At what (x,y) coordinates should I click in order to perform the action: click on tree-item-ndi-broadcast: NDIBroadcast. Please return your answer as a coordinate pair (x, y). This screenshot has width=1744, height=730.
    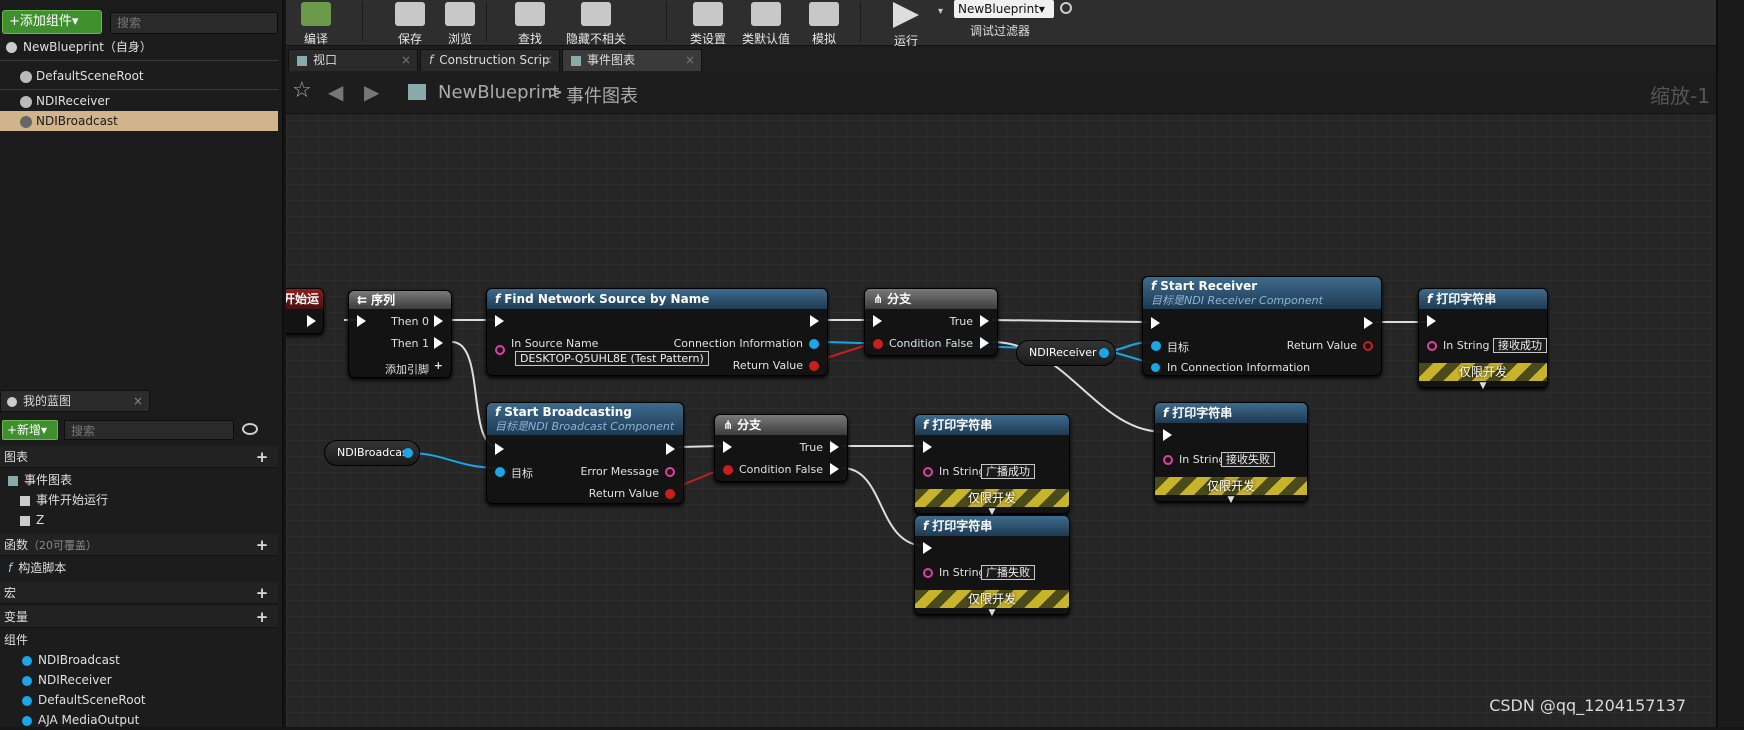
    Looking at the image, I should click on (139, 121).